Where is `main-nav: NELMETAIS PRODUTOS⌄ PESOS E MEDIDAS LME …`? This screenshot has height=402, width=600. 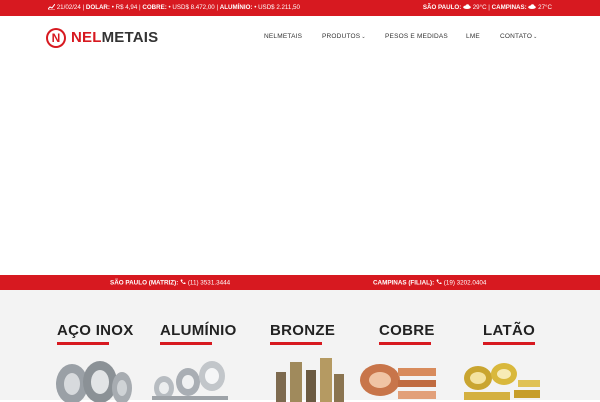
main-nav: NELMETAIS PRODUTOS⌄ PESOS E MEDIDAS LME … is located at coordinates (300, 38).